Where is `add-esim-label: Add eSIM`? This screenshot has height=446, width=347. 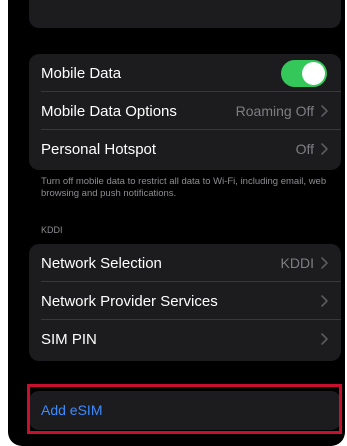 add-esim-label: Add eSIM is located at coordinates (72, 410).